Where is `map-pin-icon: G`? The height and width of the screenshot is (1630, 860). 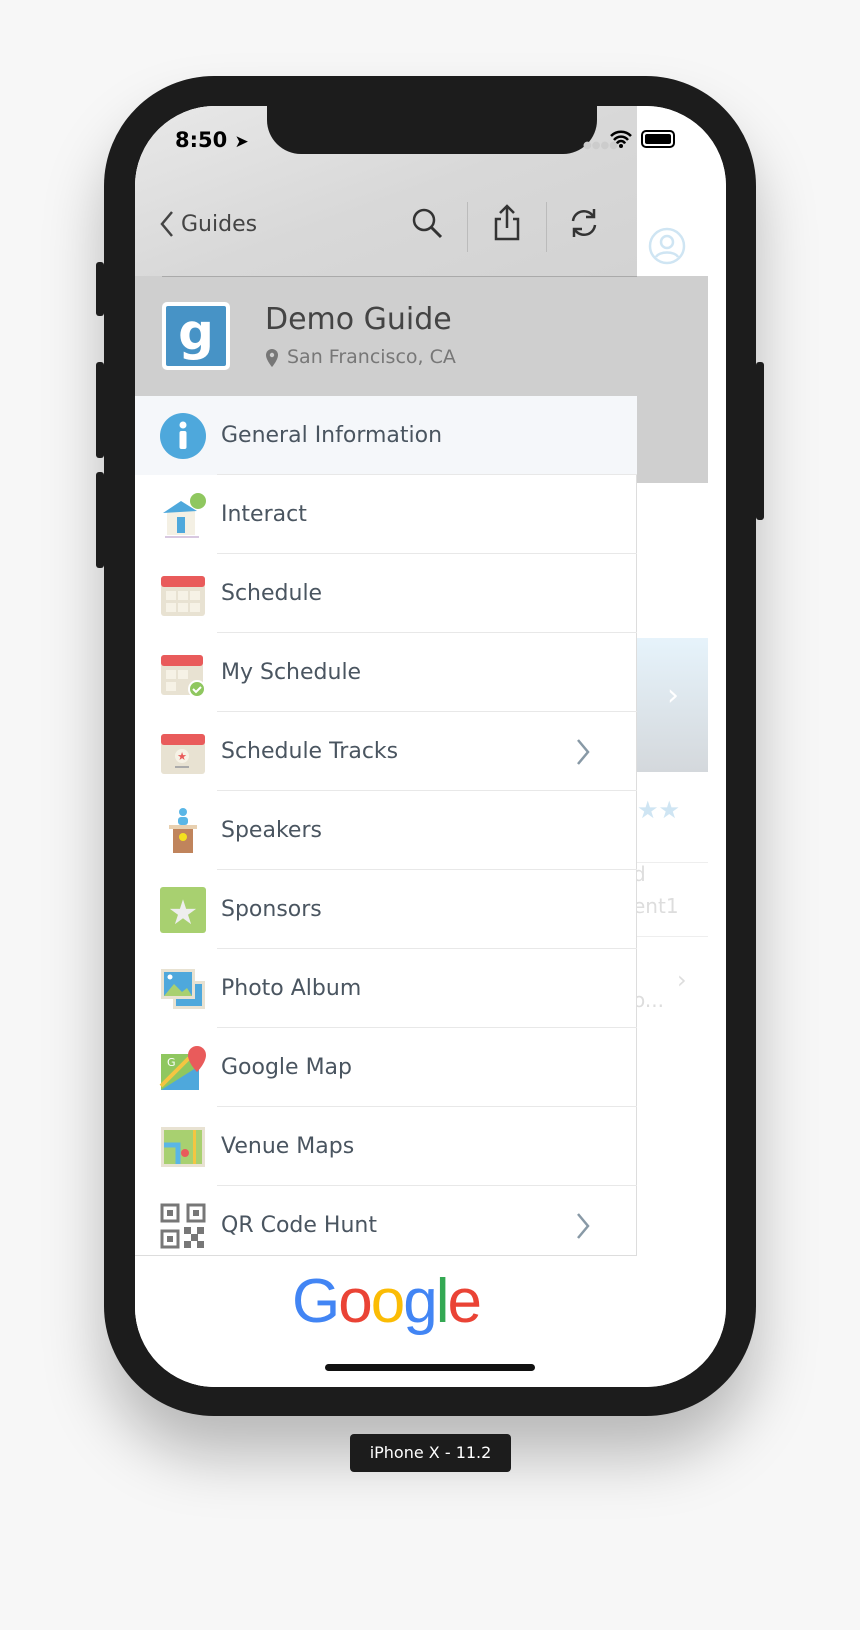
map-pin-icon: G is located at coordinates (182, 1067).